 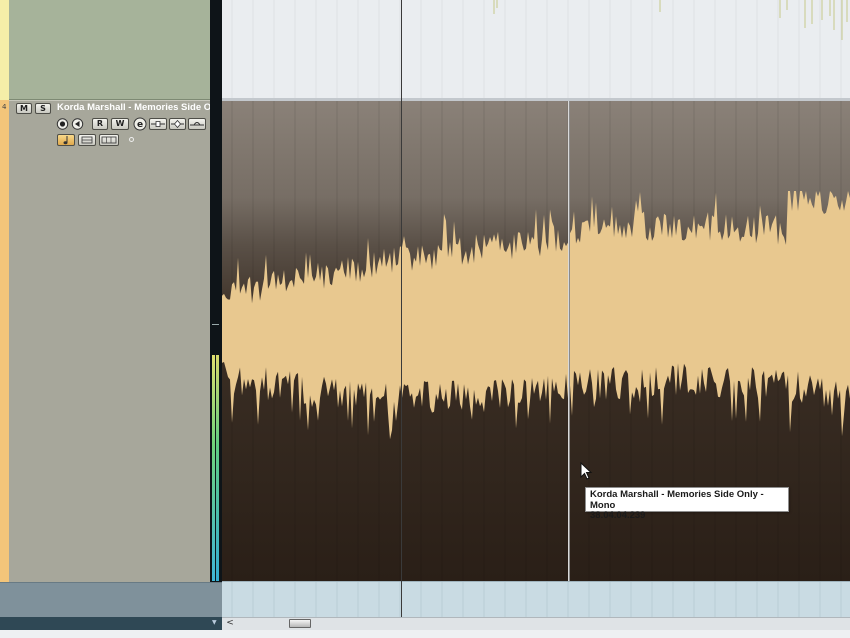 I want to click on track-4-color-strip, so click(x=4, y=341).